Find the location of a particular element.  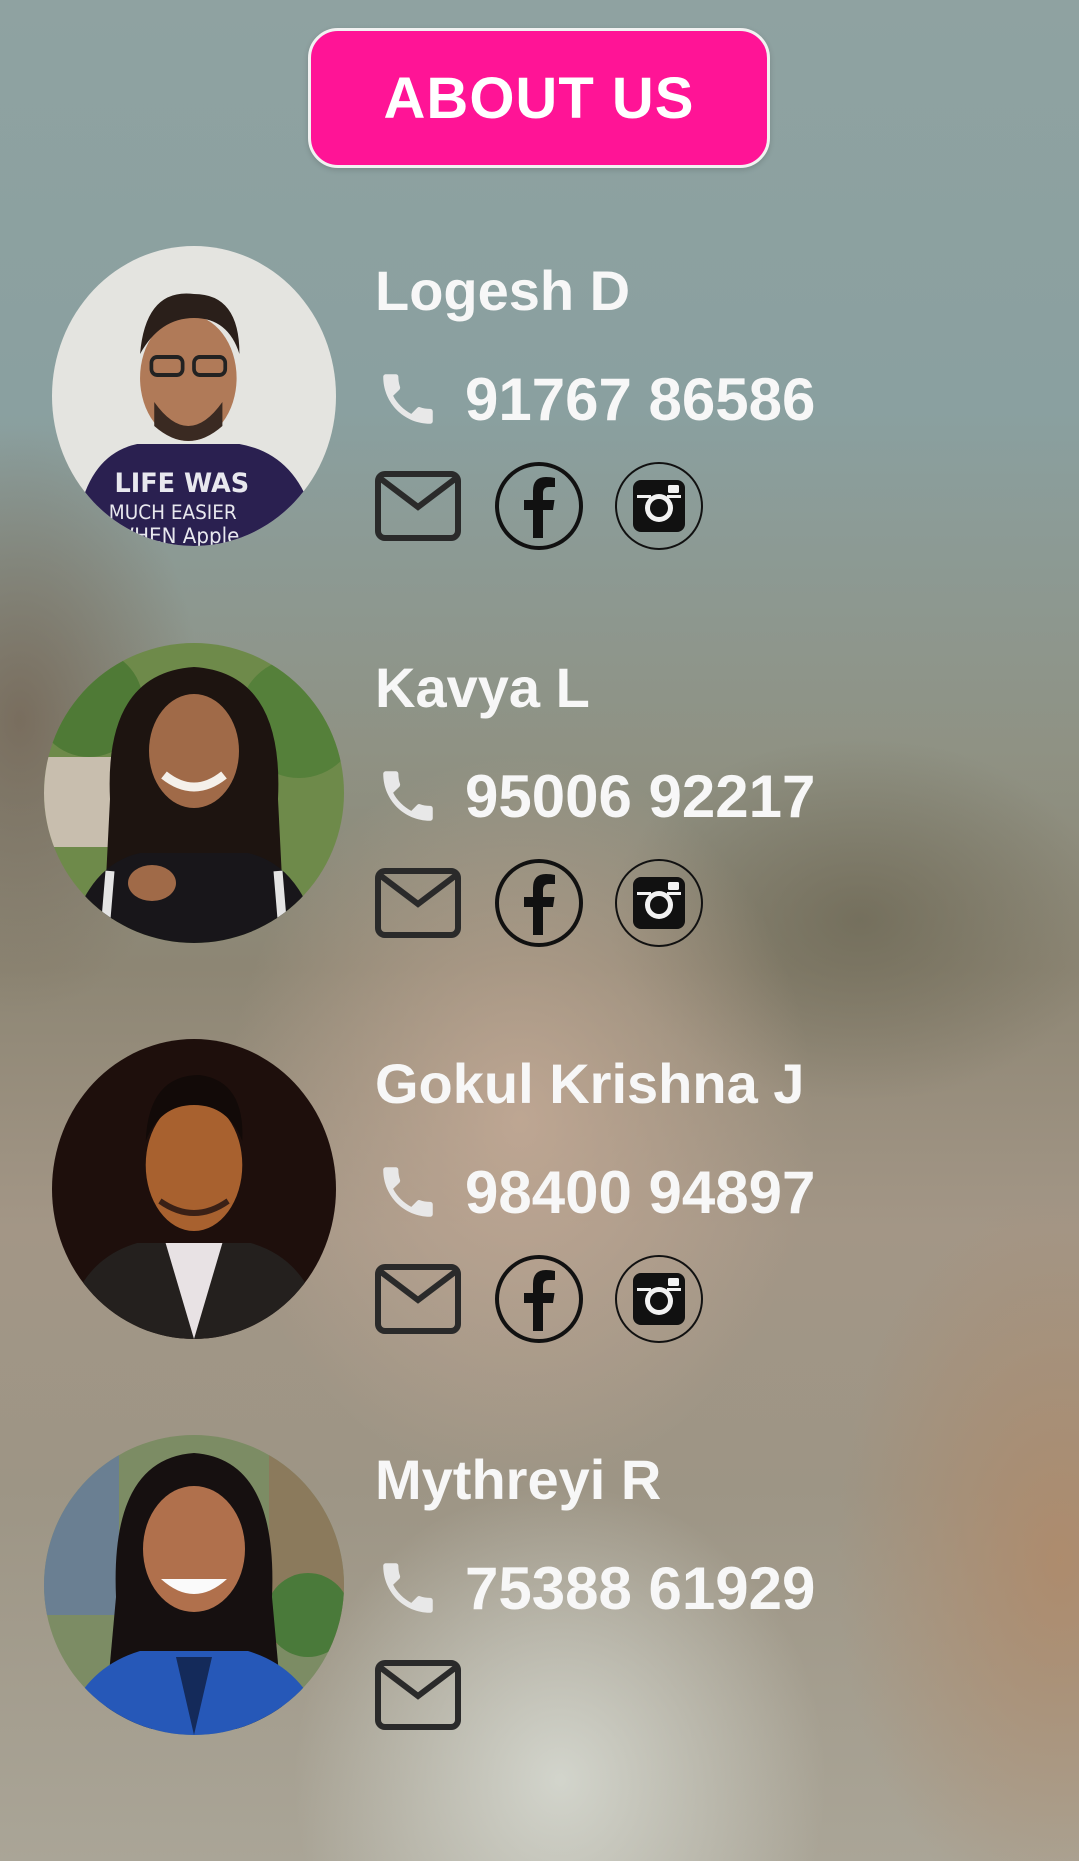

phone-number: 98400 94897 is located at coordinates (640, 1192).